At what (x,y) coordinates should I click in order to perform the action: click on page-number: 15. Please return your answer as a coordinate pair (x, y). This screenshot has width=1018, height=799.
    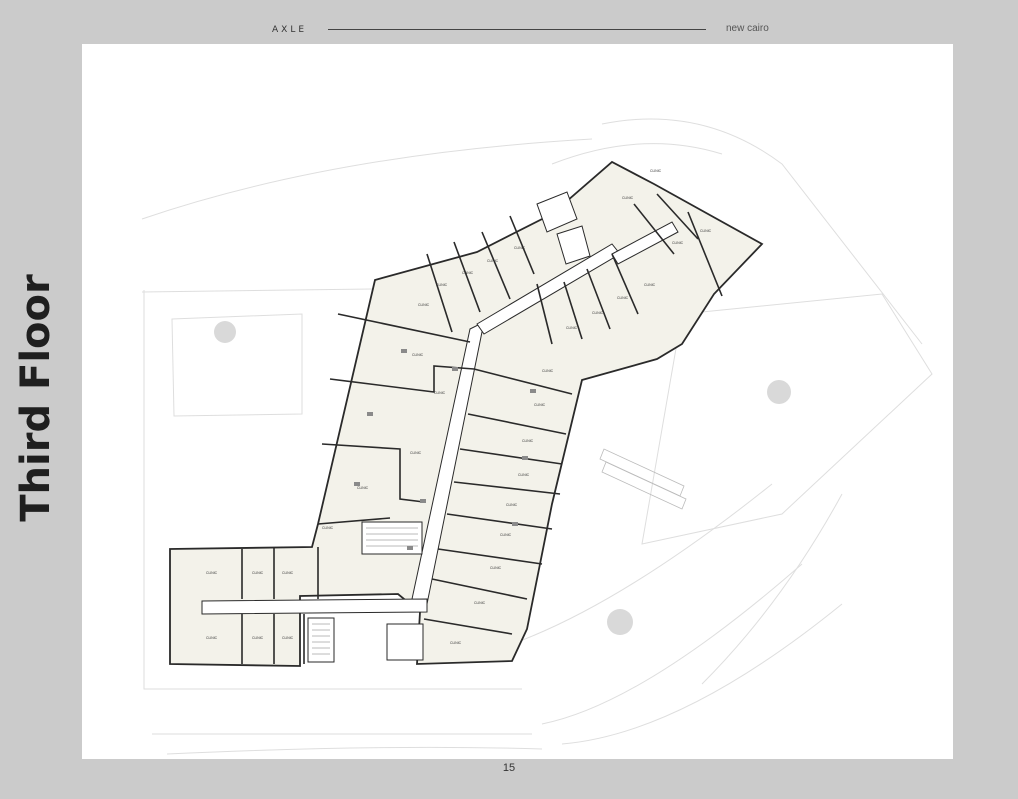
    Looking at the image, I should click on (509, 768).